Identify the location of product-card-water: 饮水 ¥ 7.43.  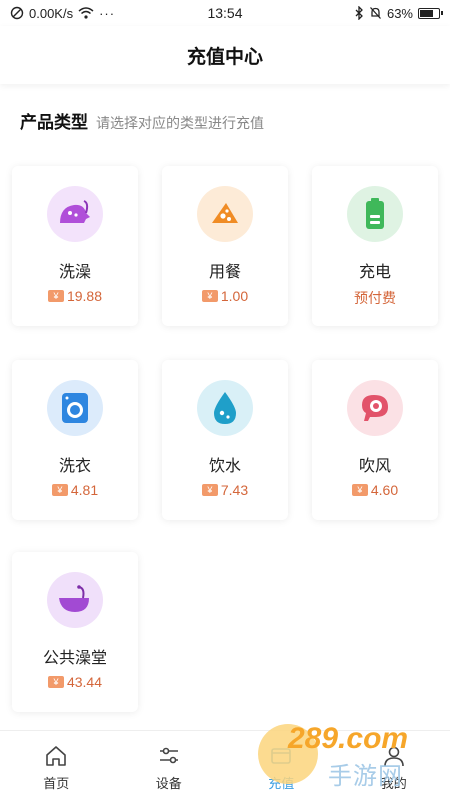
(225, 440).